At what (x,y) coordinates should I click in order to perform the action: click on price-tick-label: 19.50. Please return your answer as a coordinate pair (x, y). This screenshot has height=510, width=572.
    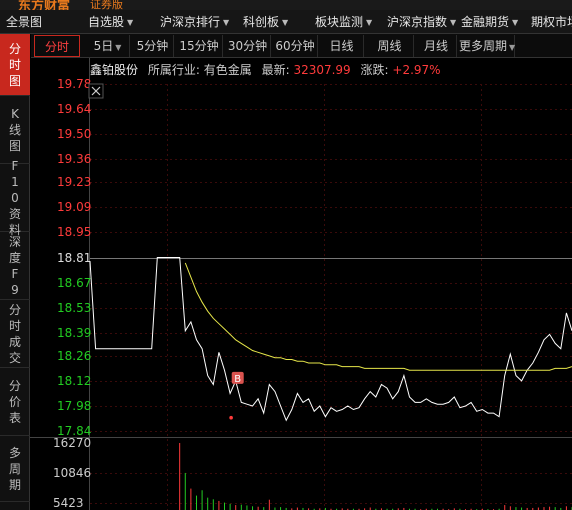
    Looking at the image, I should click on (74, 134).